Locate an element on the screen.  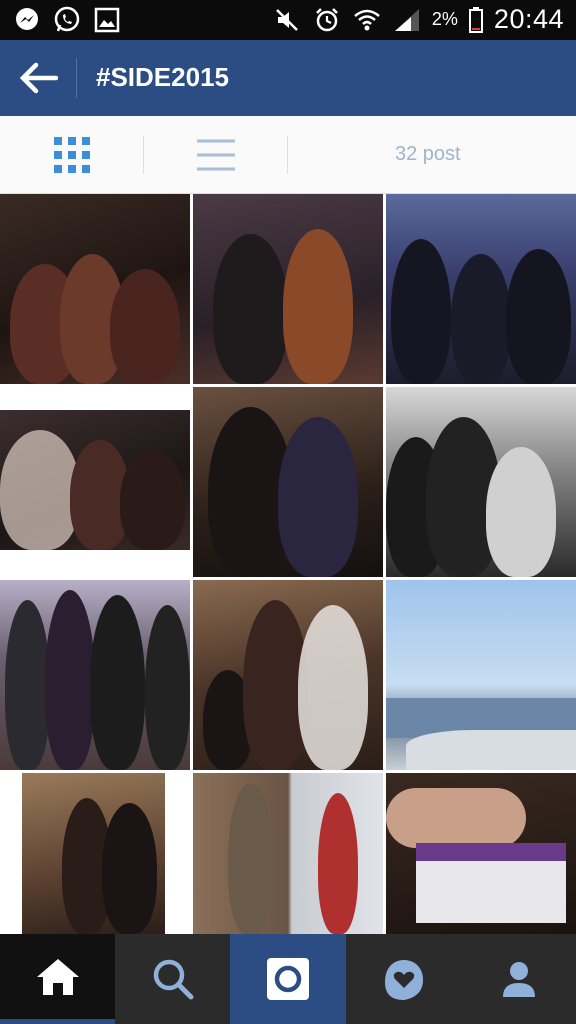
list-view-button is located at coordinates (216, 155).